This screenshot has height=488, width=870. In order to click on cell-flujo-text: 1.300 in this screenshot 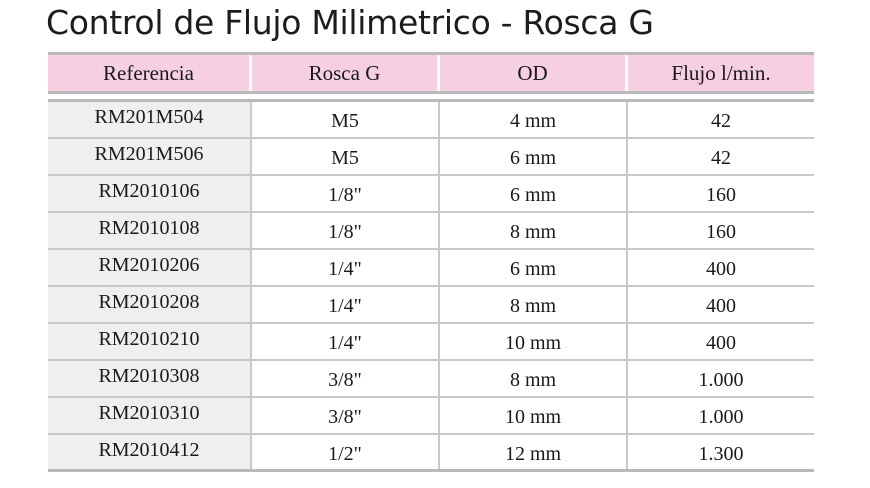, I will do `click(721, 453)`.